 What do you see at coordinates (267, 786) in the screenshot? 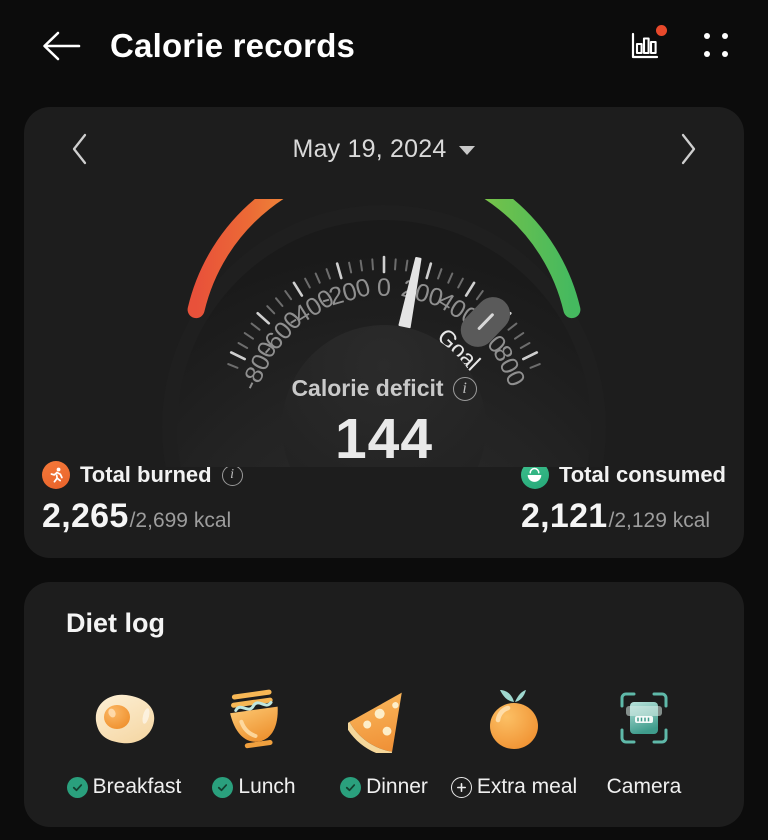
I see `meal-label: Lunch` at bounding box center [267, 786].